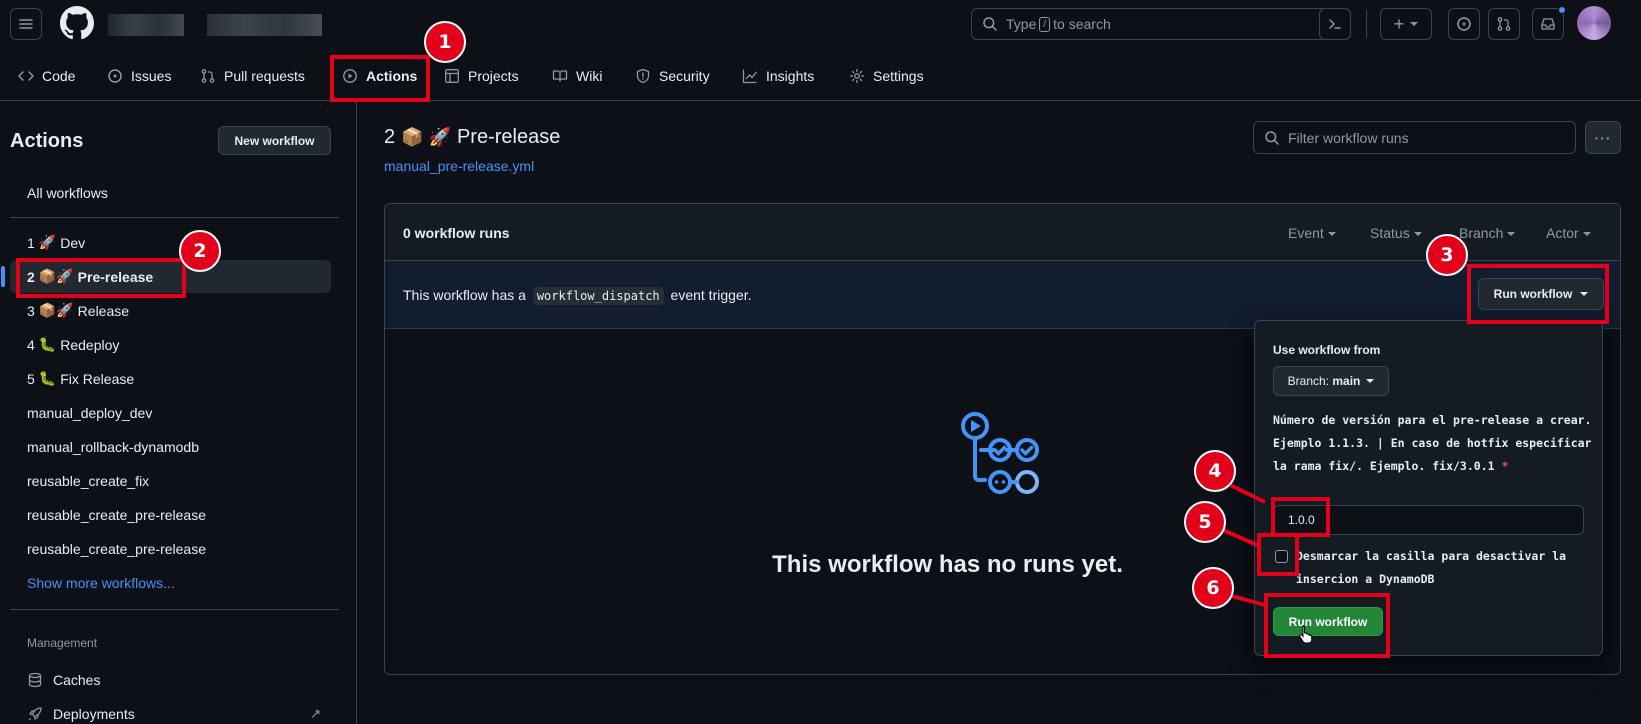 The image size is (1641, 724). I want to click on annotation-badge-1: 1, so click(445, 42).